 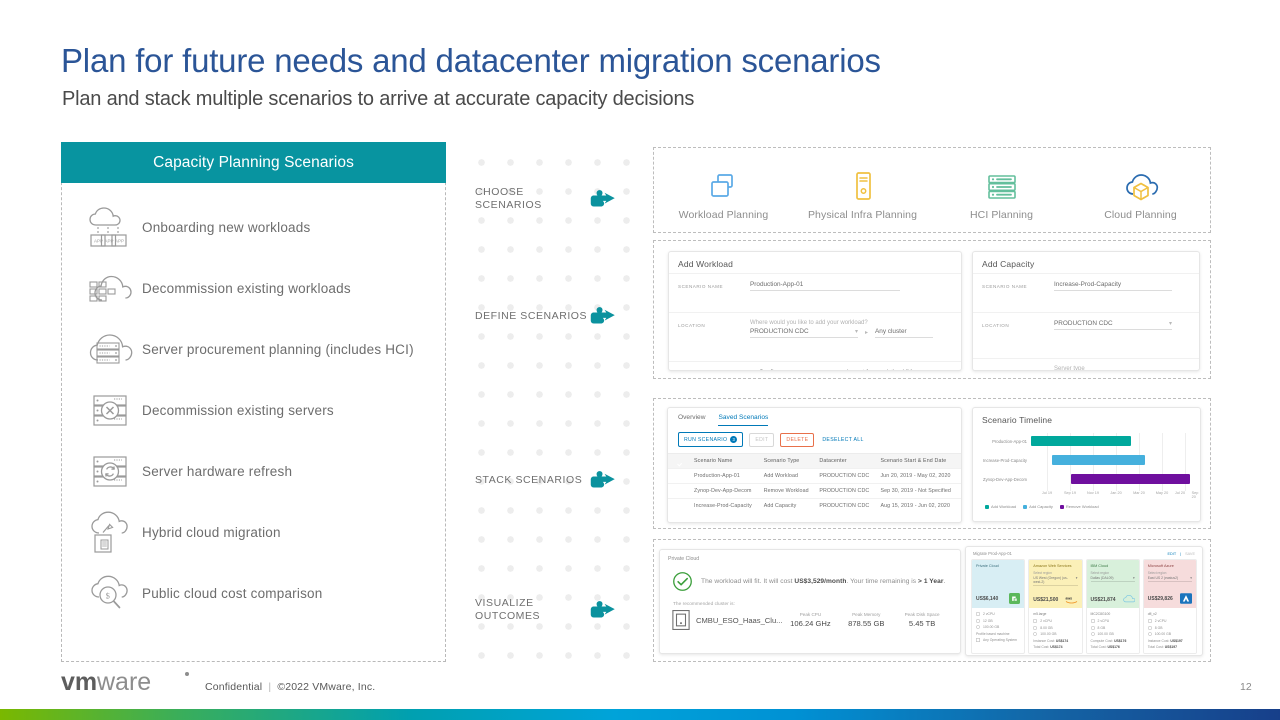 I want to click on aws-icon: aws, so click(x=1071, y=600).